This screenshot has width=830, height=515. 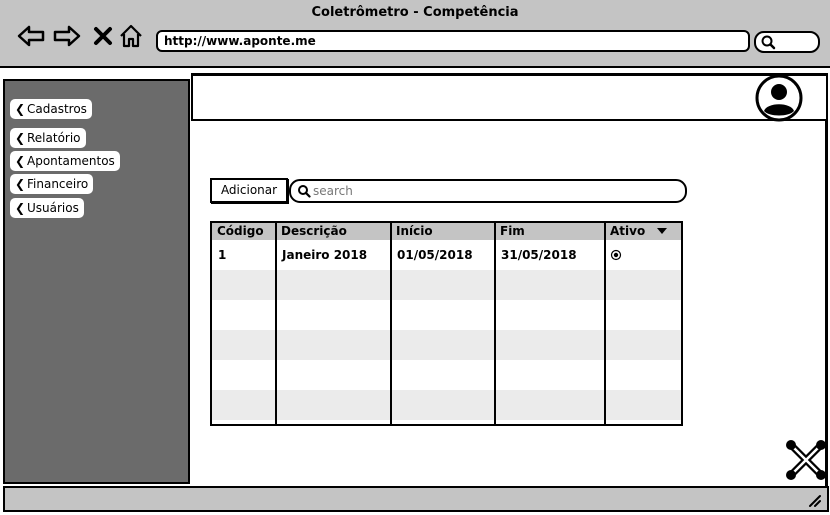 I want to click on cell-ativo, so click(x=643, y=255).